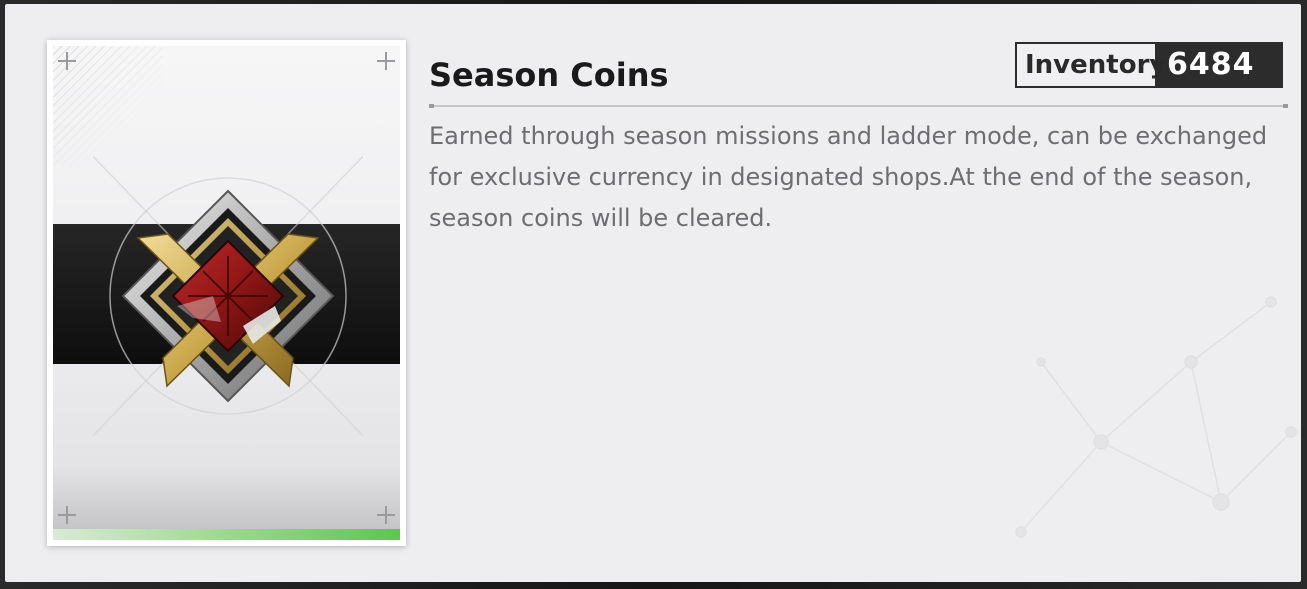 The height and width of the screenshot is (589, 1307). I want to click on item-title: Season Coins, so click(549, 75).